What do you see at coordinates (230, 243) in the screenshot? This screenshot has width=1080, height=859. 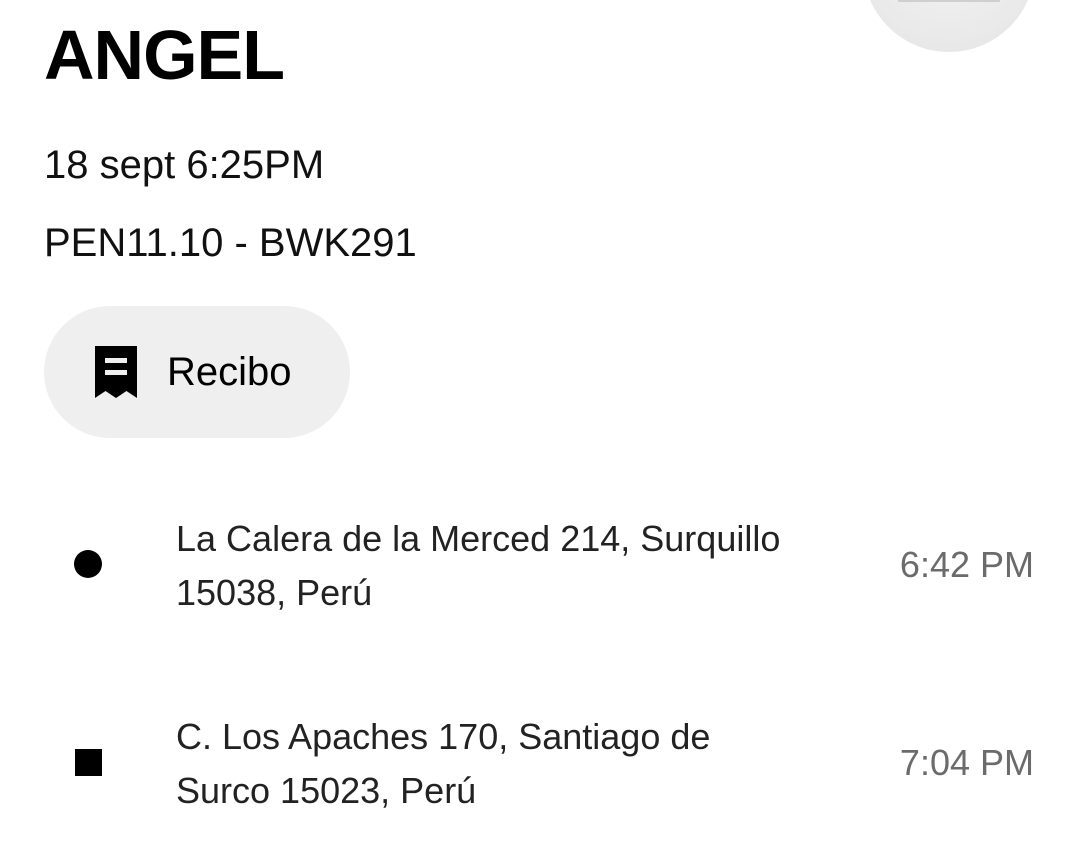 I see `trip-fare-and-plate: PEN11.10 - BWK291` at bounding box center [230, 243].